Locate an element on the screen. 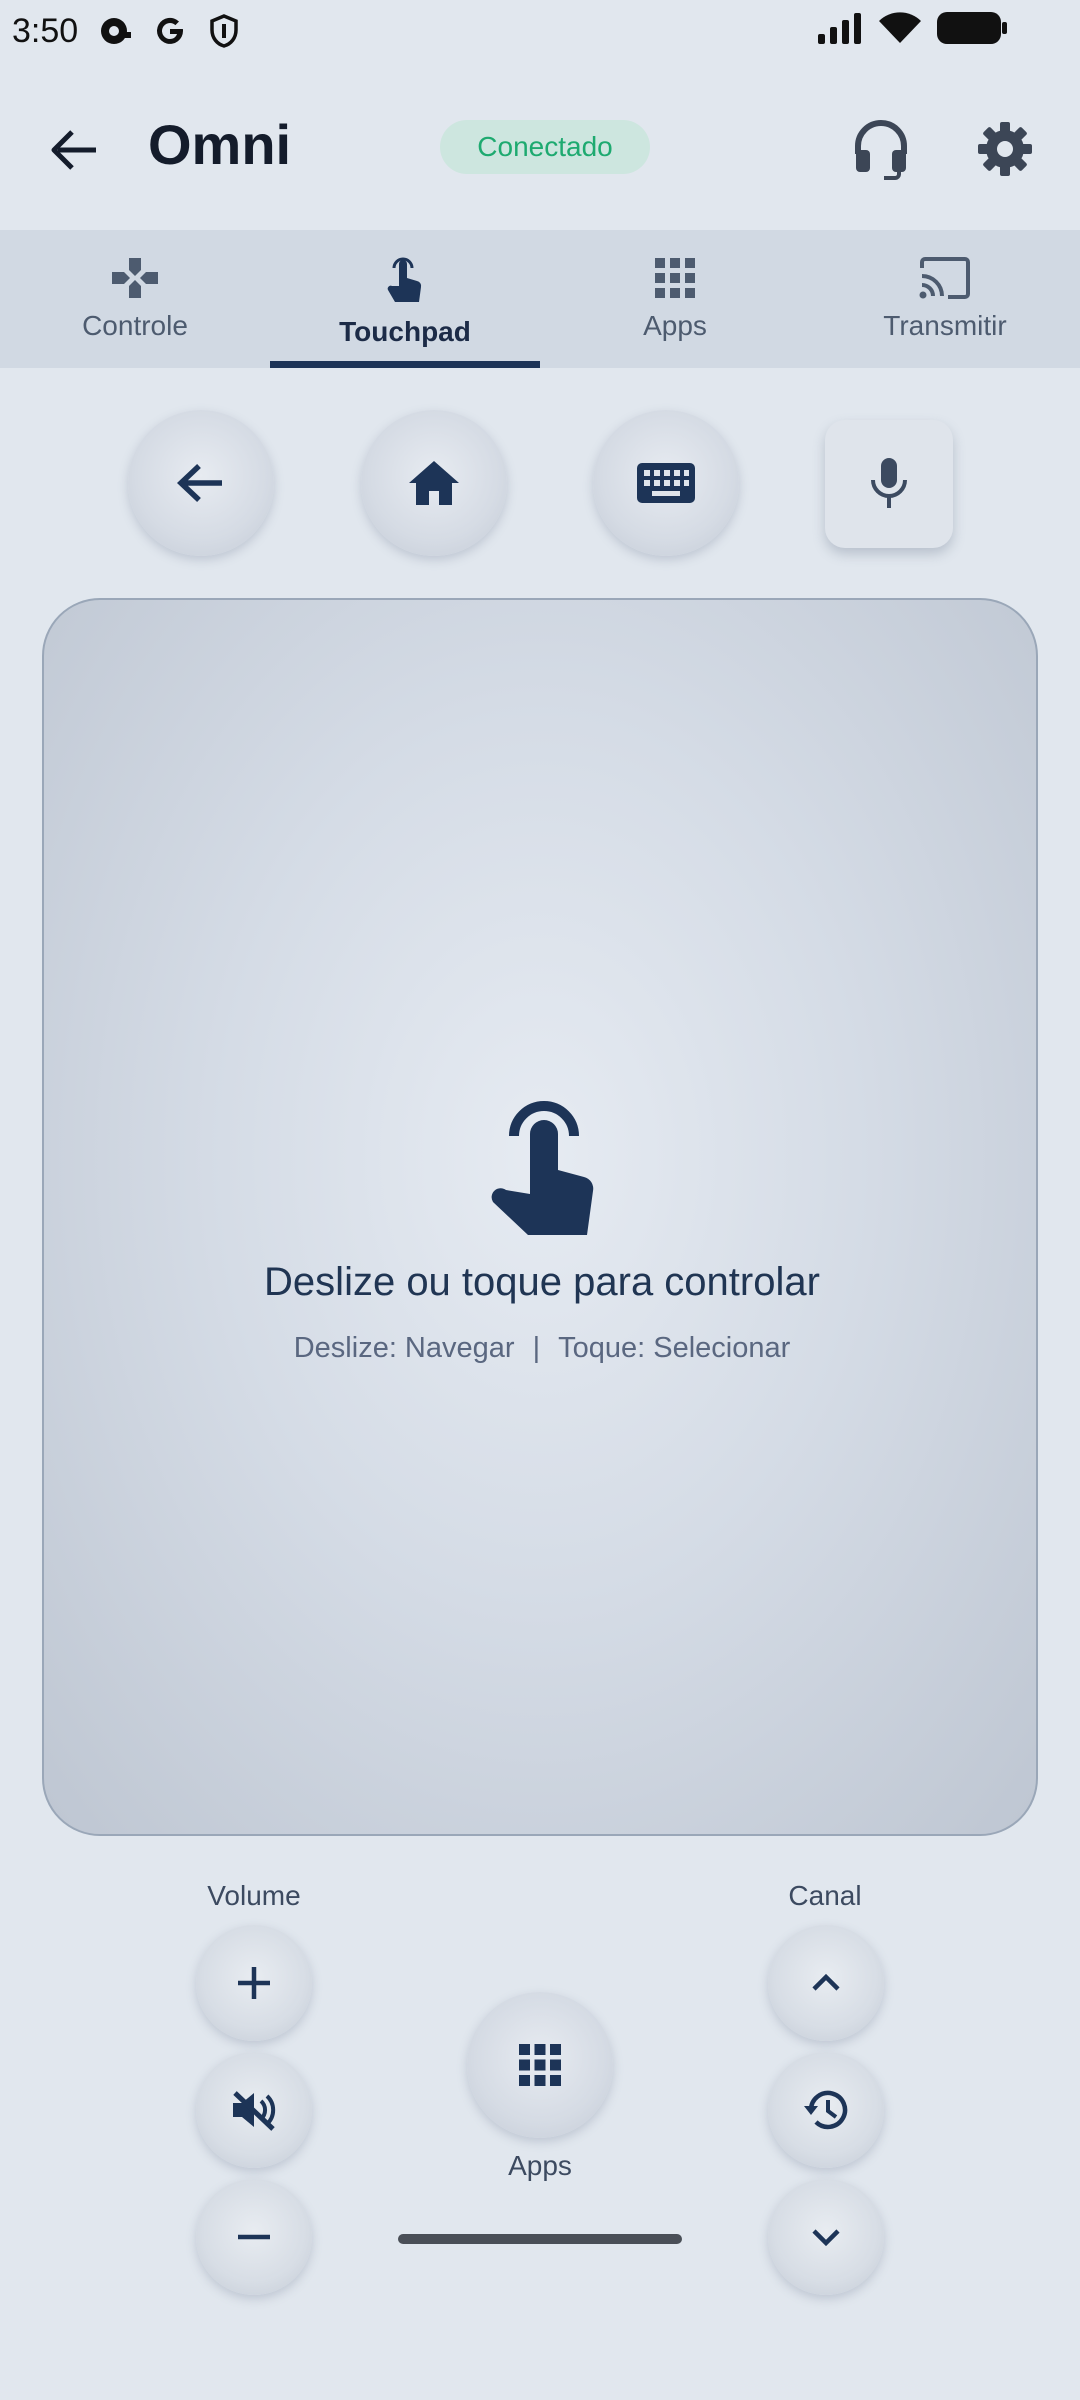 The width and height of the screenshot is (1080, 2400). apps-label: Apps is located at coordinates (540, 2165).